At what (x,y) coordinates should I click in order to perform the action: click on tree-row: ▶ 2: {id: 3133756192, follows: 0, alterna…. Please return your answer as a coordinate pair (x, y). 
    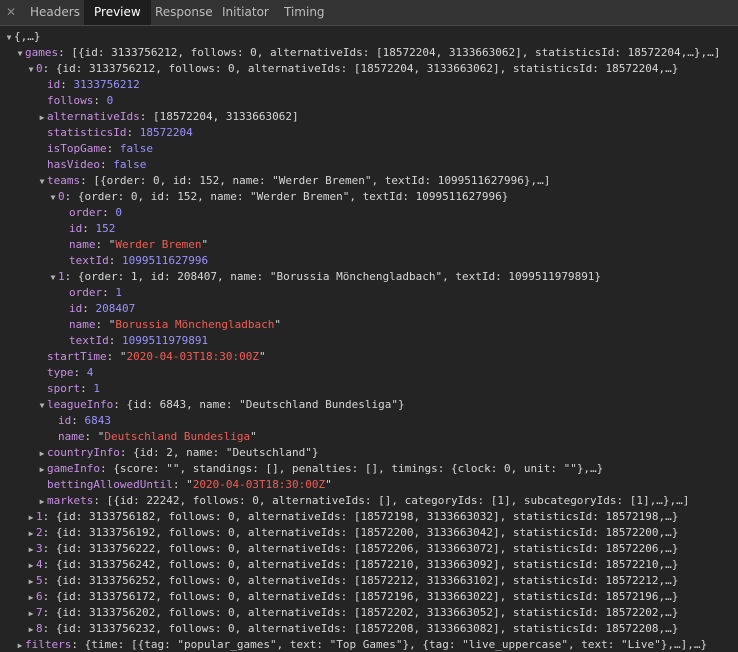
    Looking at the image, I should click on (369, 533).